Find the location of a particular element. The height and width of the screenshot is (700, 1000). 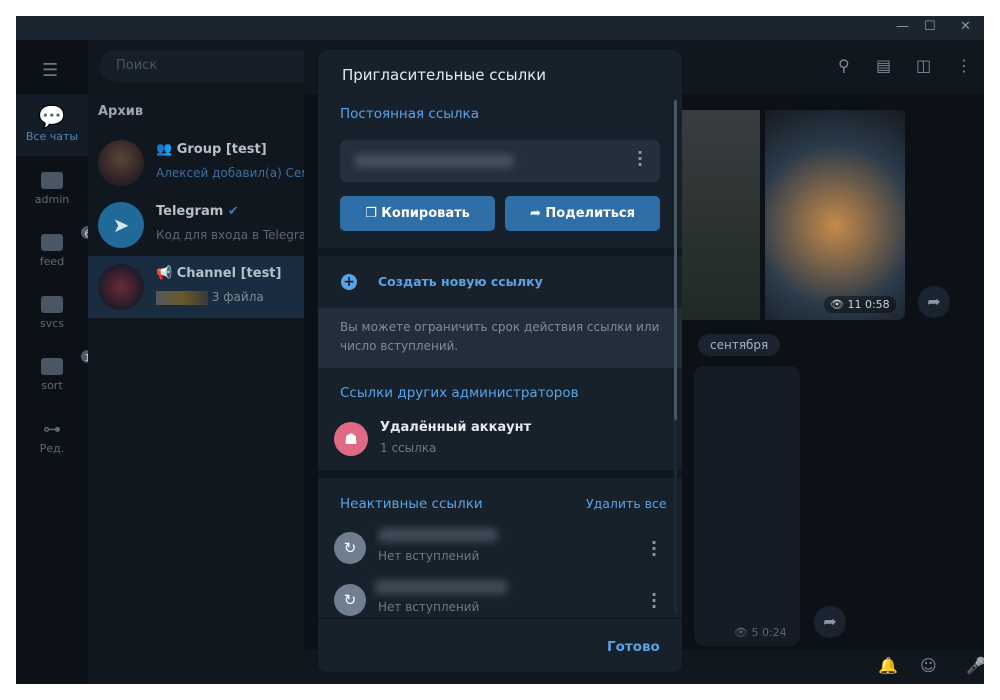

group-icon: 👥 is located at coordinates (166, 149).